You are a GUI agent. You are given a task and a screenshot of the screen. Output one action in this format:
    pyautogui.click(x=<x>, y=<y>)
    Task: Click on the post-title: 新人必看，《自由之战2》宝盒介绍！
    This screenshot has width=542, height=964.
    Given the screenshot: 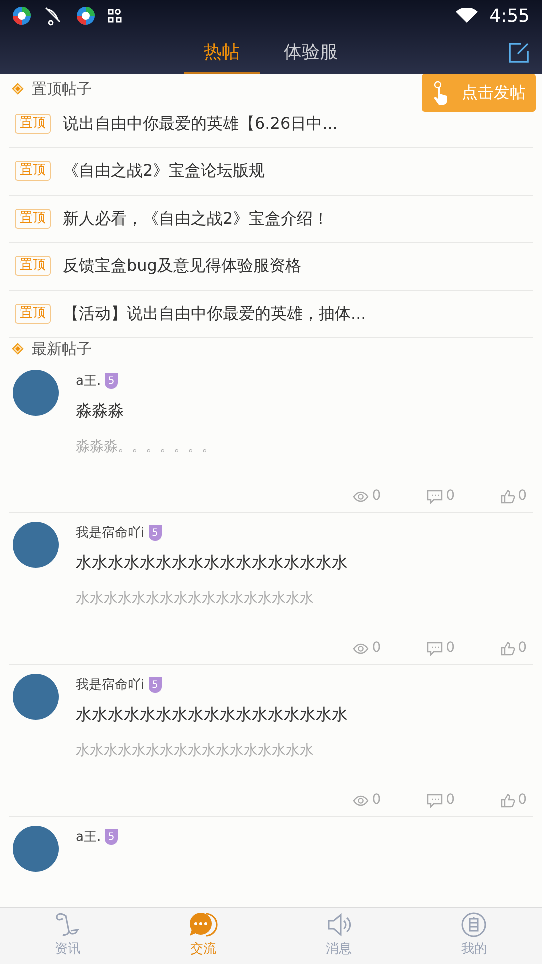 What is the action you would take?
    pyautogui.click(x=196, y=219)
    